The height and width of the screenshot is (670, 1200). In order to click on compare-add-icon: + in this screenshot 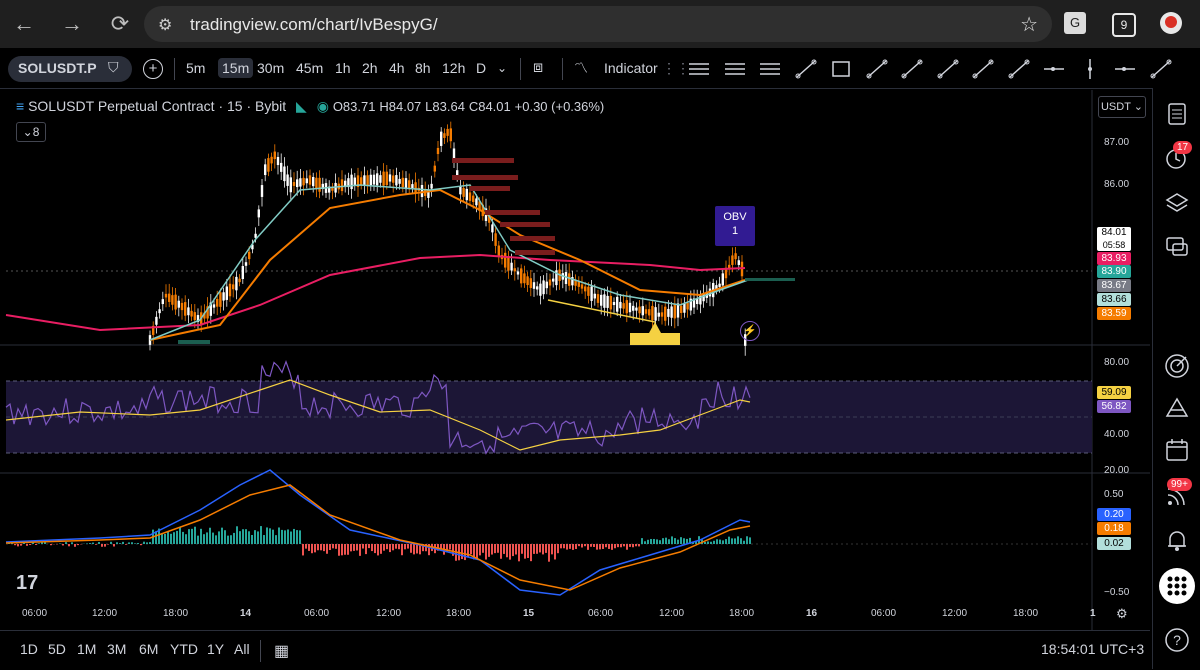, I will do `click(153, 69)`.